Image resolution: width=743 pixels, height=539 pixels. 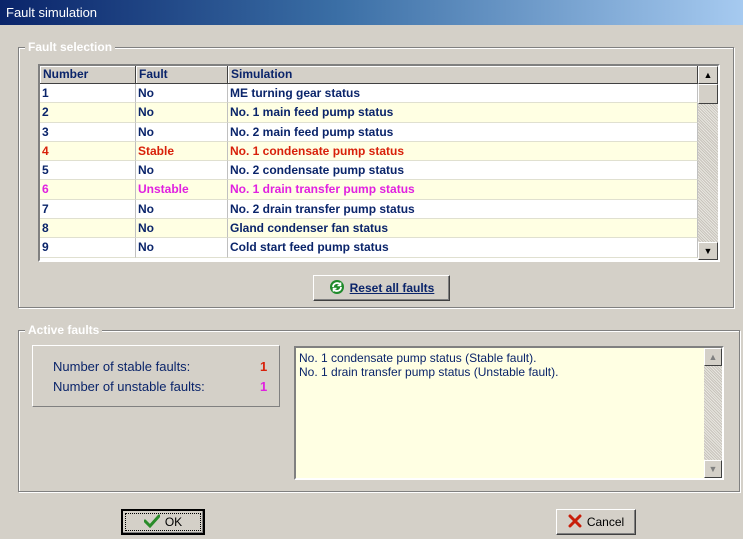 What do you see at coordinates (708, 94) in the screenshot?
I see `scroll-thumb` at bounding box center [708, 94].